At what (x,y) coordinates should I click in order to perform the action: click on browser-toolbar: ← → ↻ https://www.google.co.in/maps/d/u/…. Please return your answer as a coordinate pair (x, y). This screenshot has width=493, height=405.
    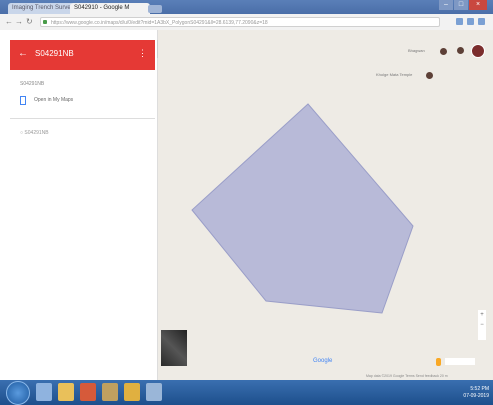
    Looking at the image, I should click on (246, 22).